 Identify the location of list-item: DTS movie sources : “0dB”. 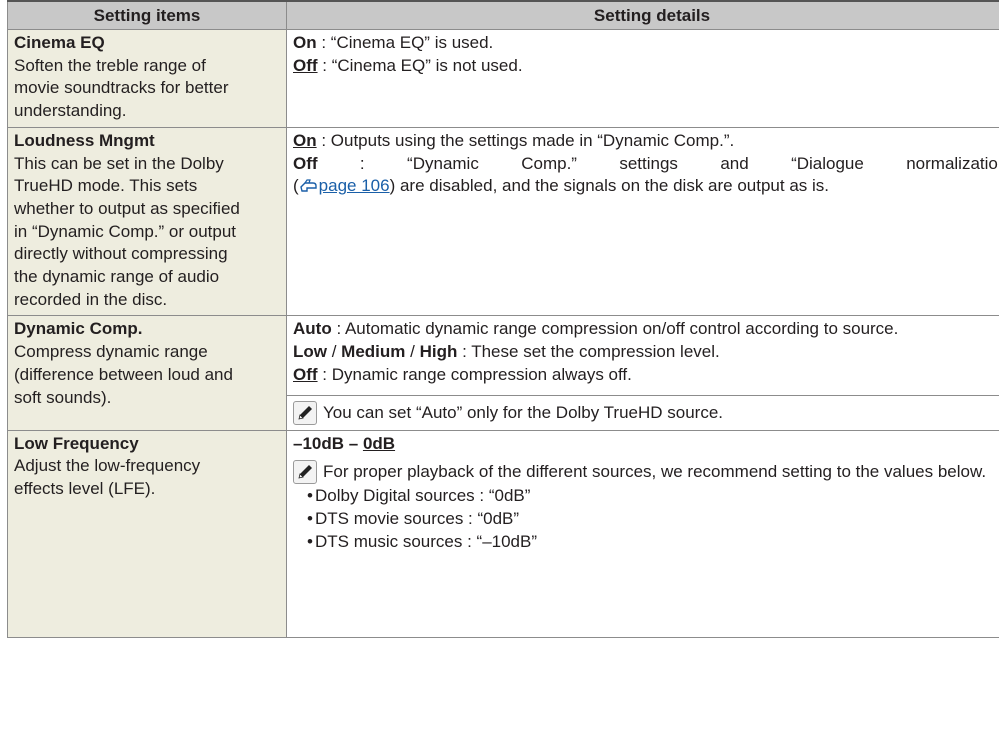
(653, 519).